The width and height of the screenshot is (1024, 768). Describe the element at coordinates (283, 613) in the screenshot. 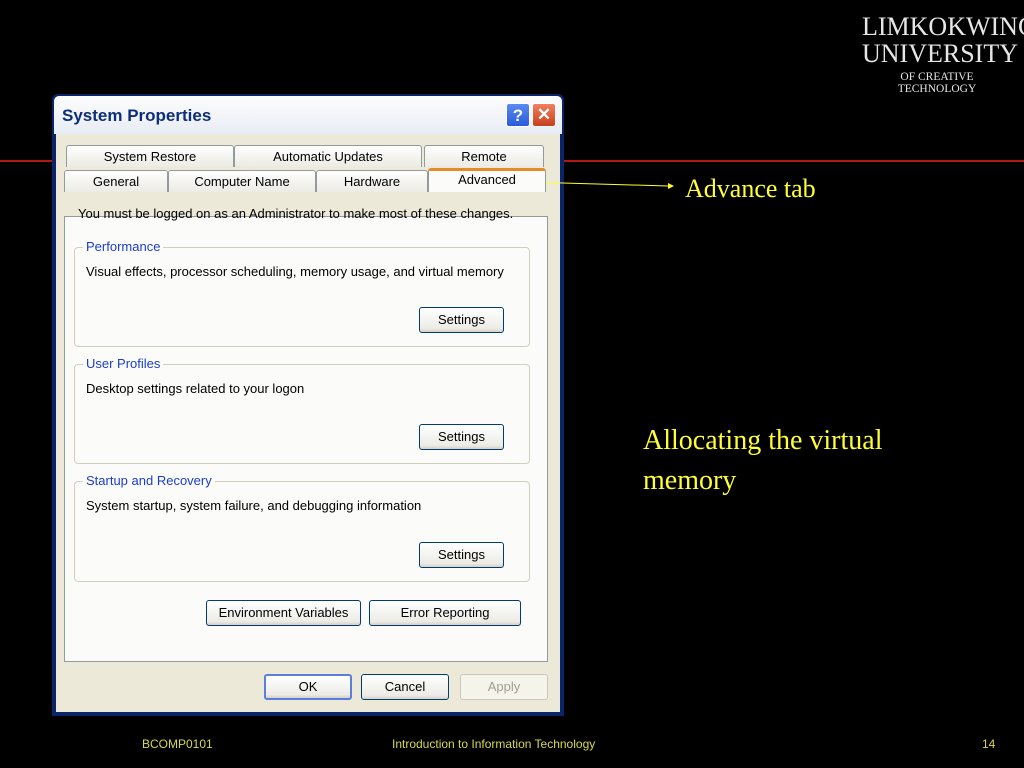

I see `environment-variables-button: Environment Variables` at that location.